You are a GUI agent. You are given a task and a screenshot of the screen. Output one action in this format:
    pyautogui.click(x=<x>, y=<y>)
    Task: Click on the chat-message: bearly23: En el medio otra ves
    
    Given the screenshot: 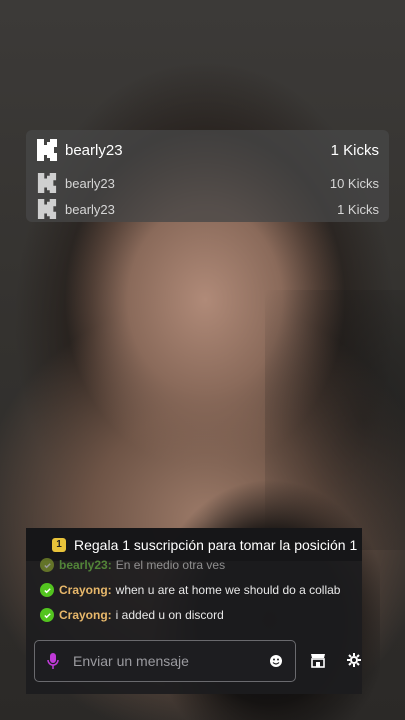 What is the action you would take?
    pyautogui.click(x=198, y=565)
    